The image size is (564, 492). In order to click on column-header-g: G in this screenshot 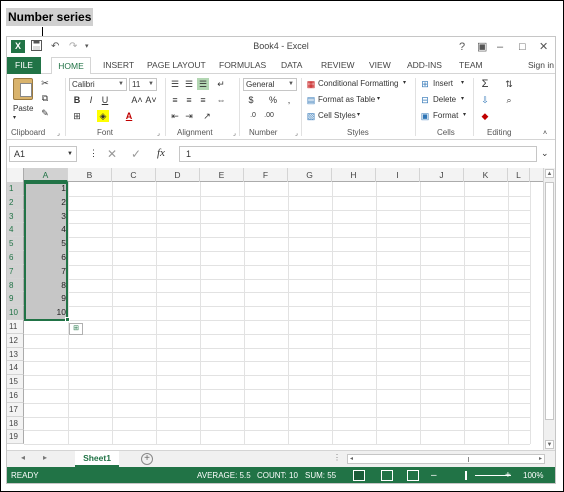, I will do `click(310, 175)`.